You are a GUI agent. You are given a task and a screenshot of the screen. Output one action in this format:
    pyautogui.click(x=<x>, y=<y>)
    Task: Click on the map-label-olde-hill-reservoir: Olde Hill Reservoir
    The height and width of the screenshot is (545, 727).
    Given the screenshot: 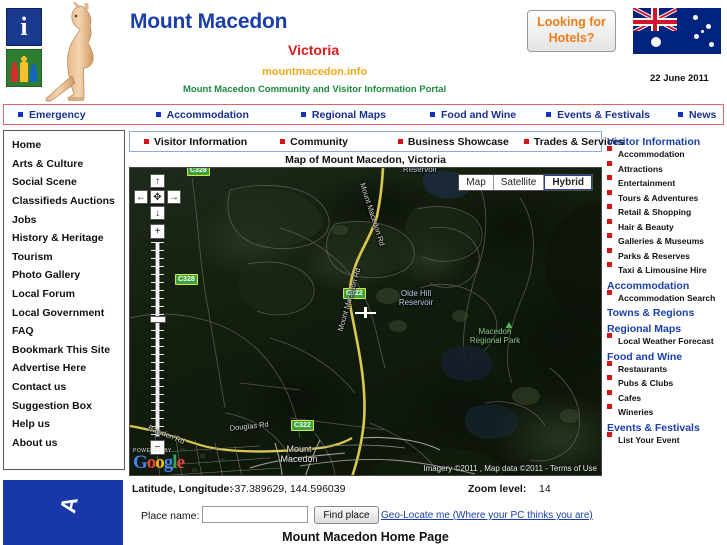 What is the action you would take?
    pyautogui.click(x=416, y=298)
    